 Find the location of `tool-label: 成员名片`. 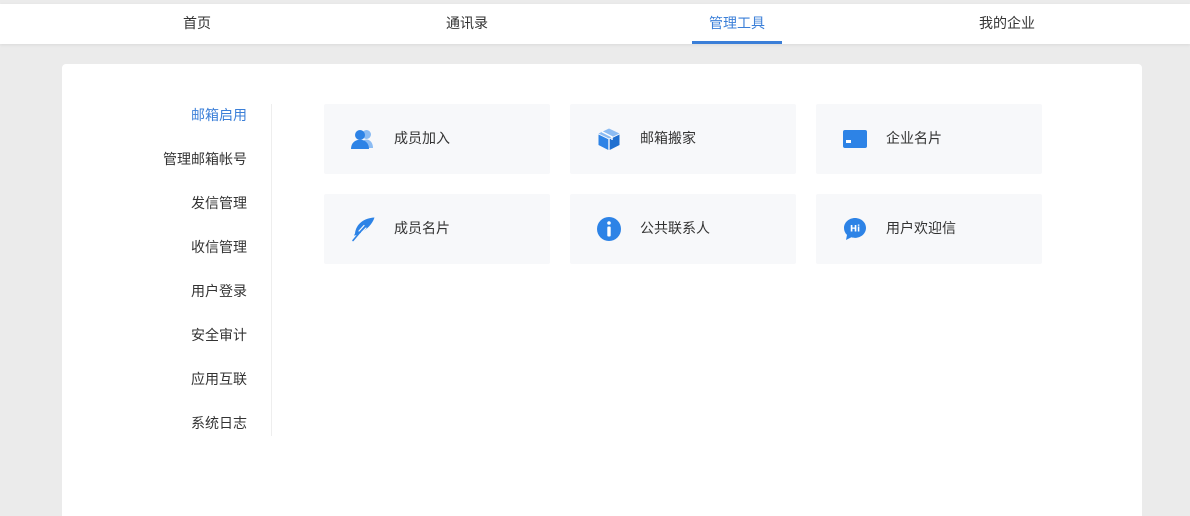

tool-label: 成员名片 is located at coordinates (422, 229).